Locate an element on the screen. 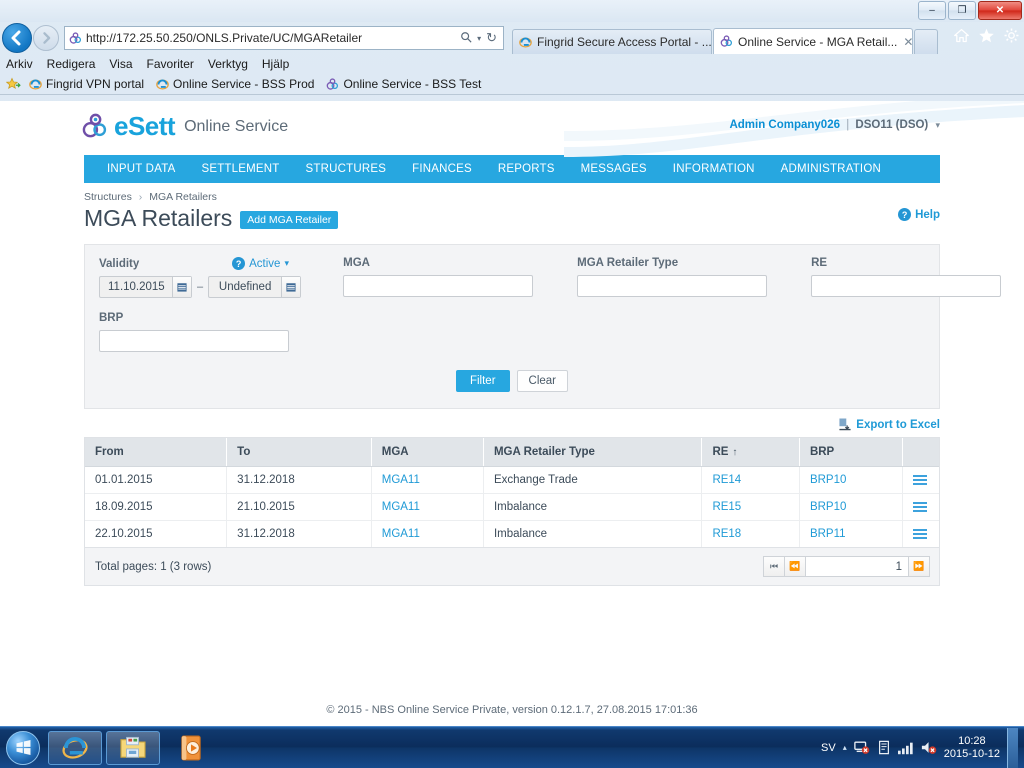 The image size is (1024, 768). menu-item-arkiv: Arkiv is located at coordinates (19, 64).